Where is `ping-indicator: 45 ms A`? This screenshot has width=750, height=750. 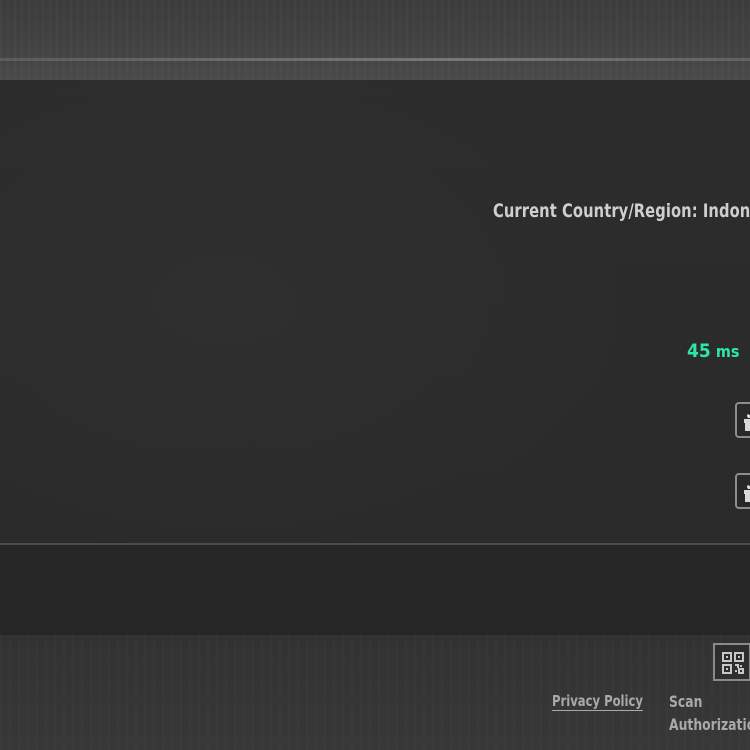 ping-indicator: 45 ms A is located at coordinates (718, 351).